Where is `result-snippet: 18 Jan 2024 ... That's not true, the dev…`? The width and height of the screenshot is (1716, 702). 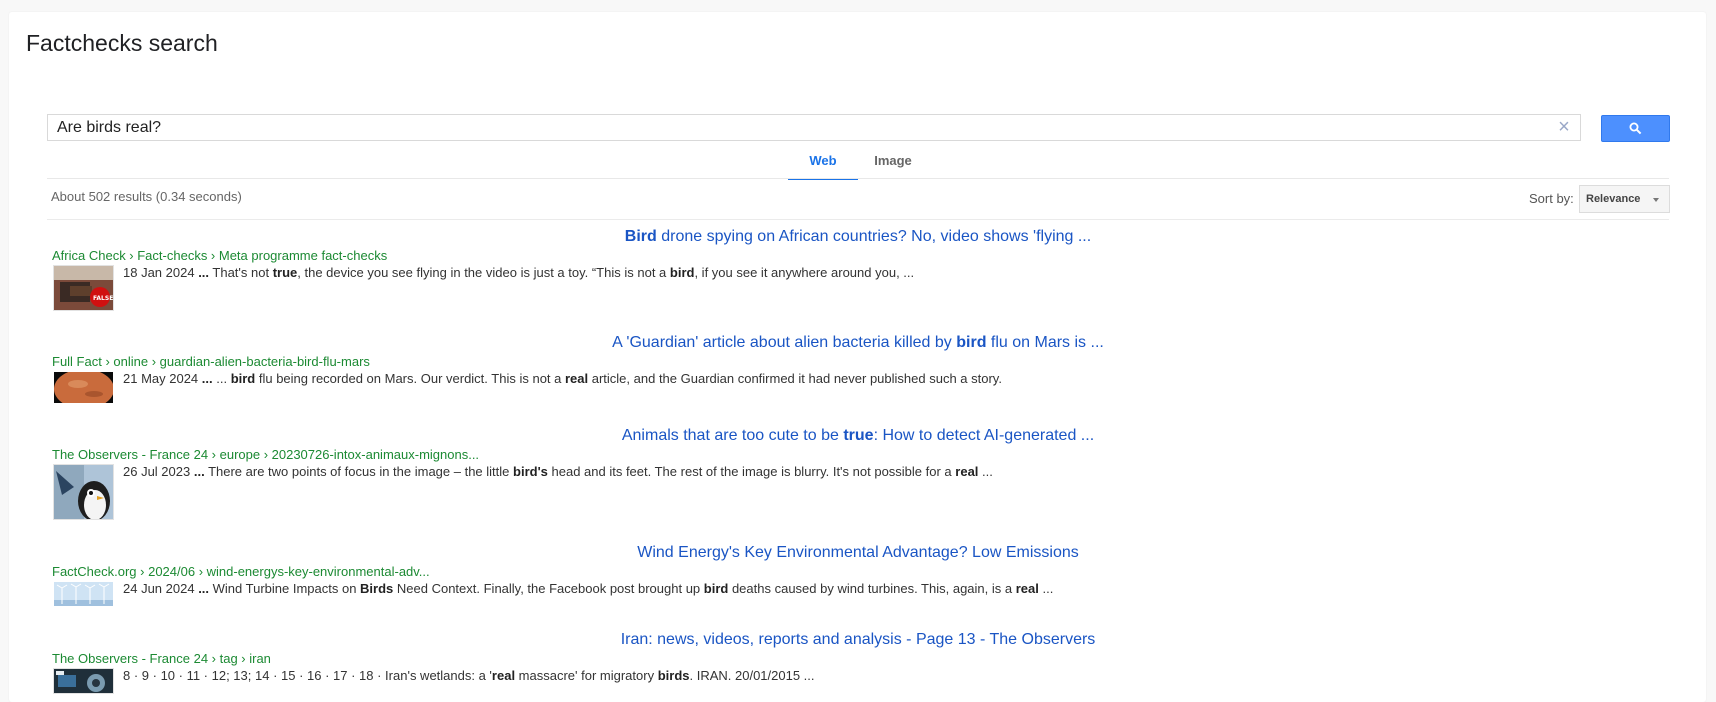
result-snippet: 18 Jan 2024 ... That's not true, the dev… is located at coordinates (518, 272).